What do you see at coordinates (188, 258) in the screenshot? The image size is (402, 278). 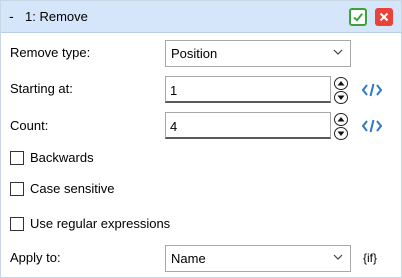 I see `apply-to-value: Name` at bounding box center [188, 258].